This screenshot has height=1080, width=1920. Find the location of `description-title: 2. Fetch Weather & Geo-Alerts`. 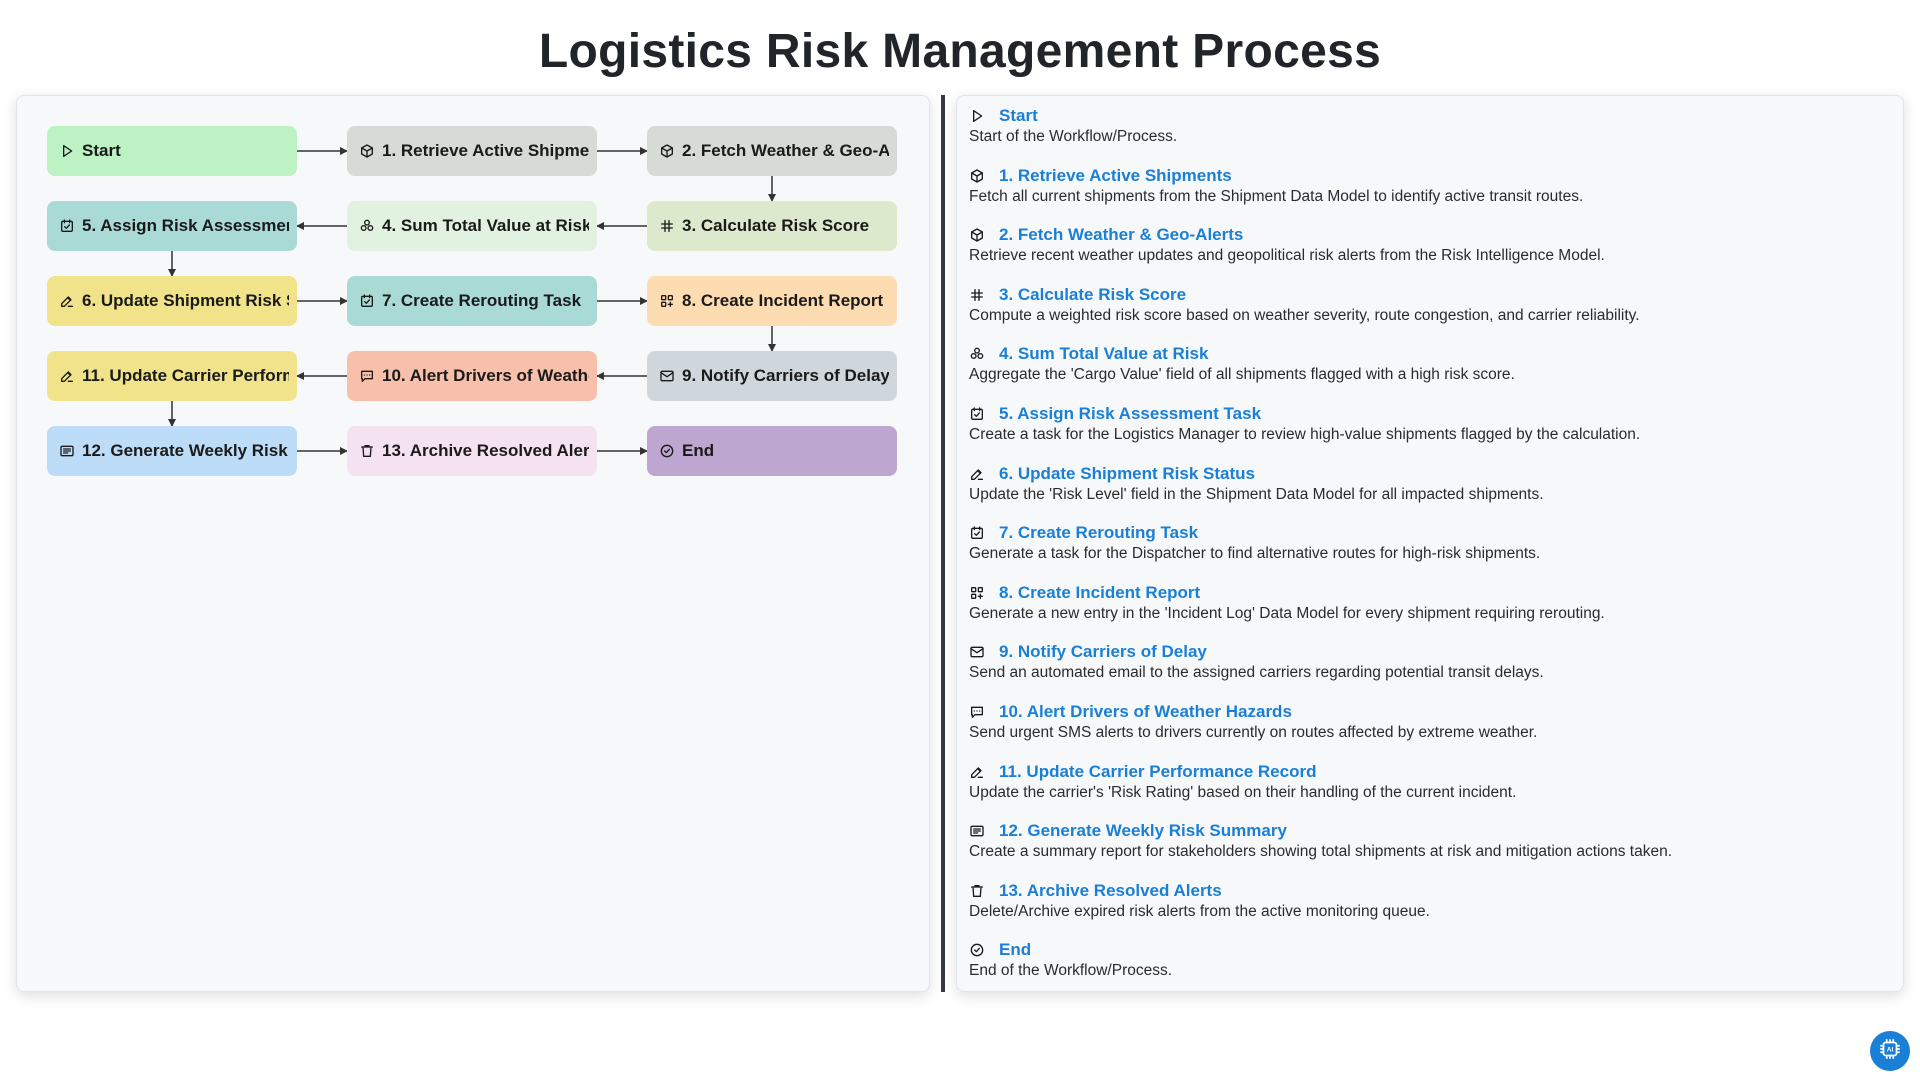

description-title: 2. Fetch Weather & Geo-Alerts is located at coordinates (1121, 235).